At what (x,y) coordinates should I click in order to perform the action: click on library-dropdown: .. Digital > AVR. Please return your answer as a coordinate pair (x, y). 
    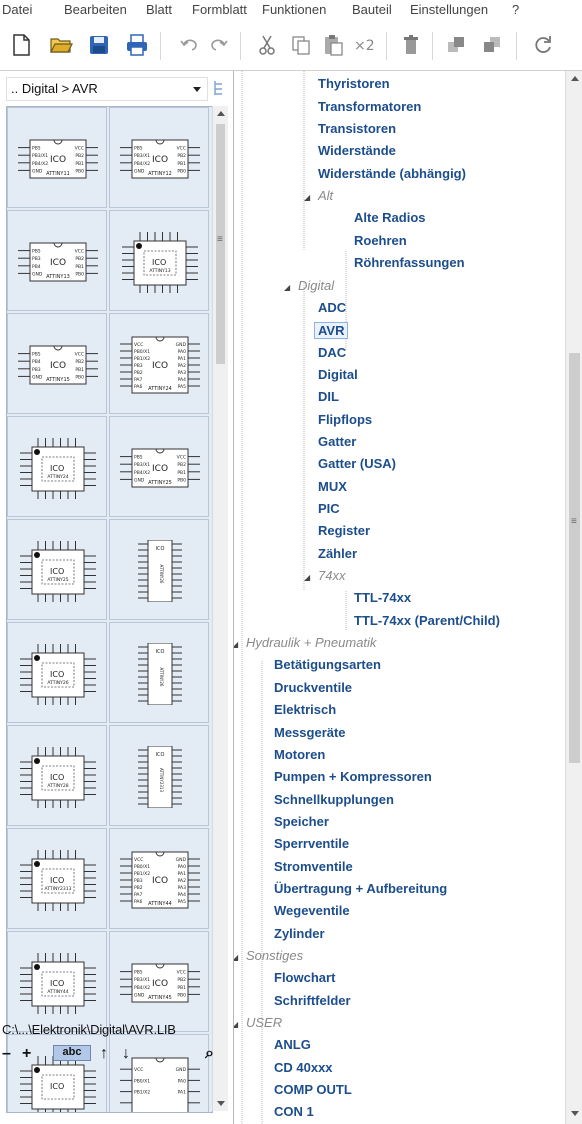
    Looking at the image, I should click on (107, 89).